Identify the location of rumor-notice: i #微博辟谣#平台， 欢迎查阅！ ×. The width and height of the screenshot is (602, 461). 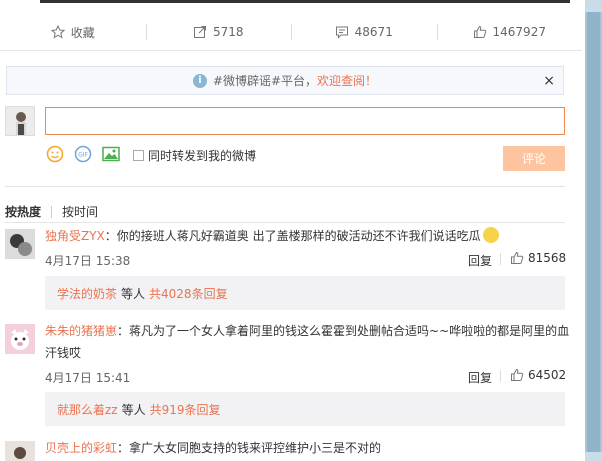
(285, 80).